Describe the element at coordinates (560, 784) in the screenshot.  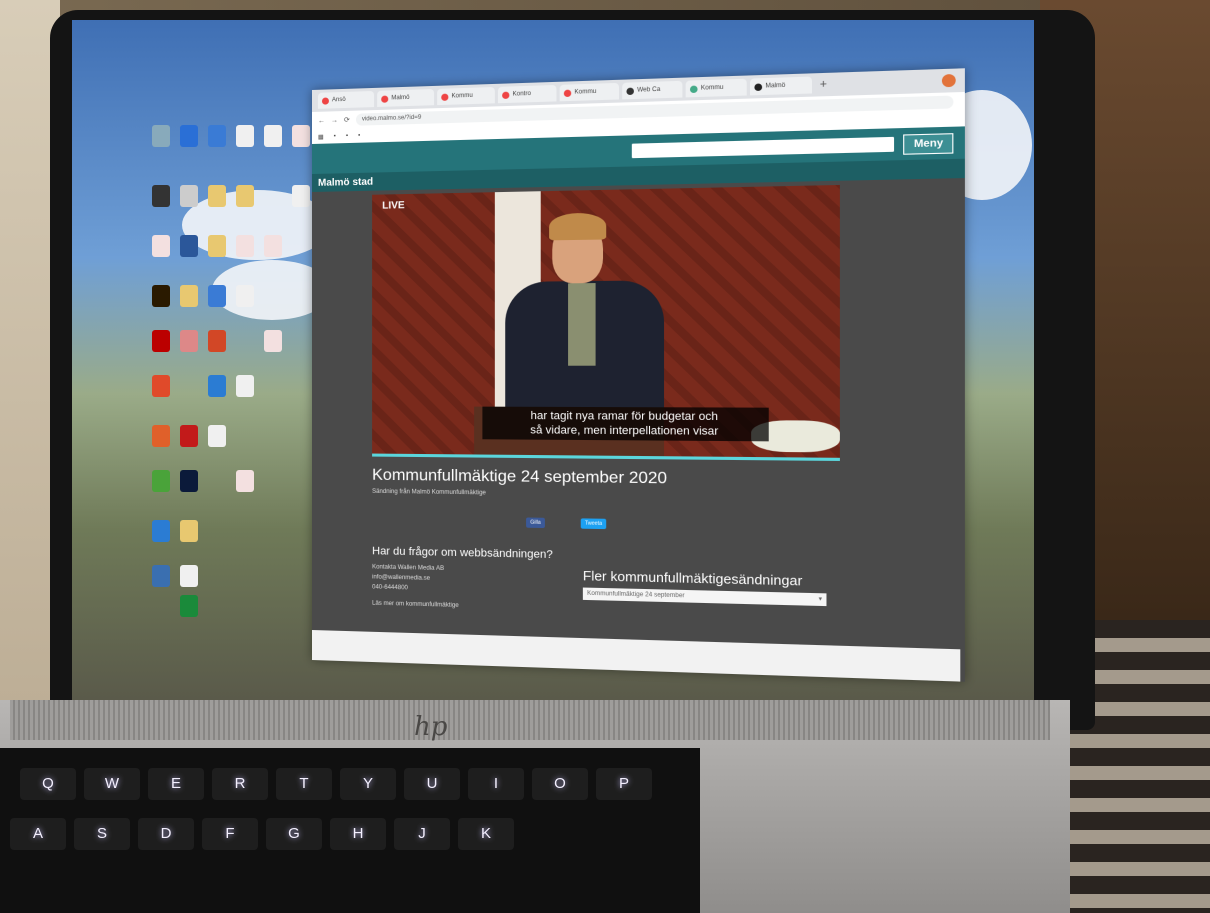
I see `keyboard-key: O` at that location.